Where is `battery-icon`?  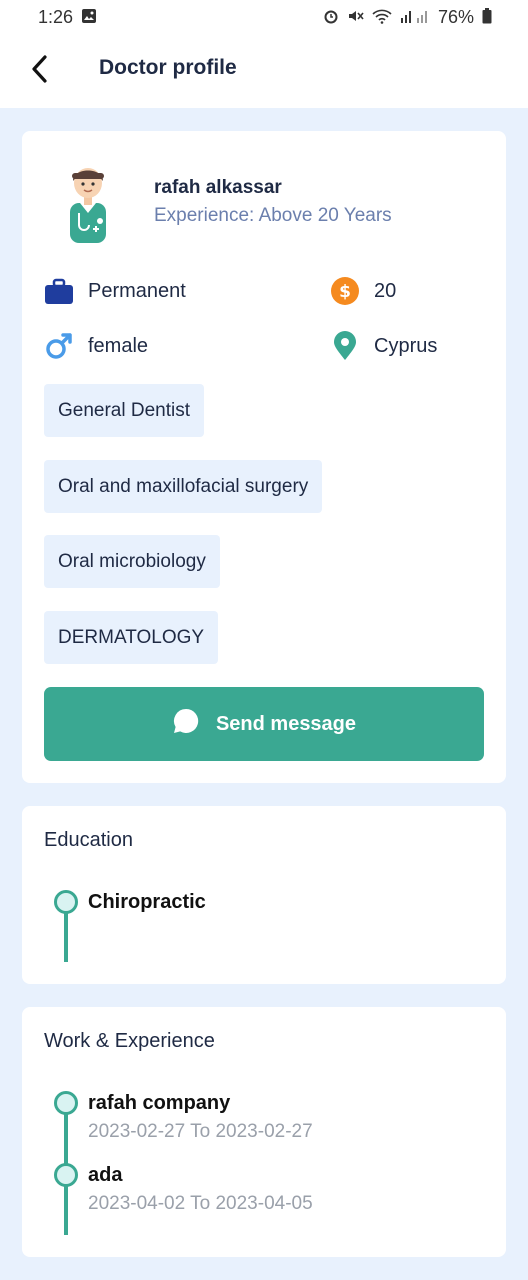
battery-icon is located at coordinates (487, 17).